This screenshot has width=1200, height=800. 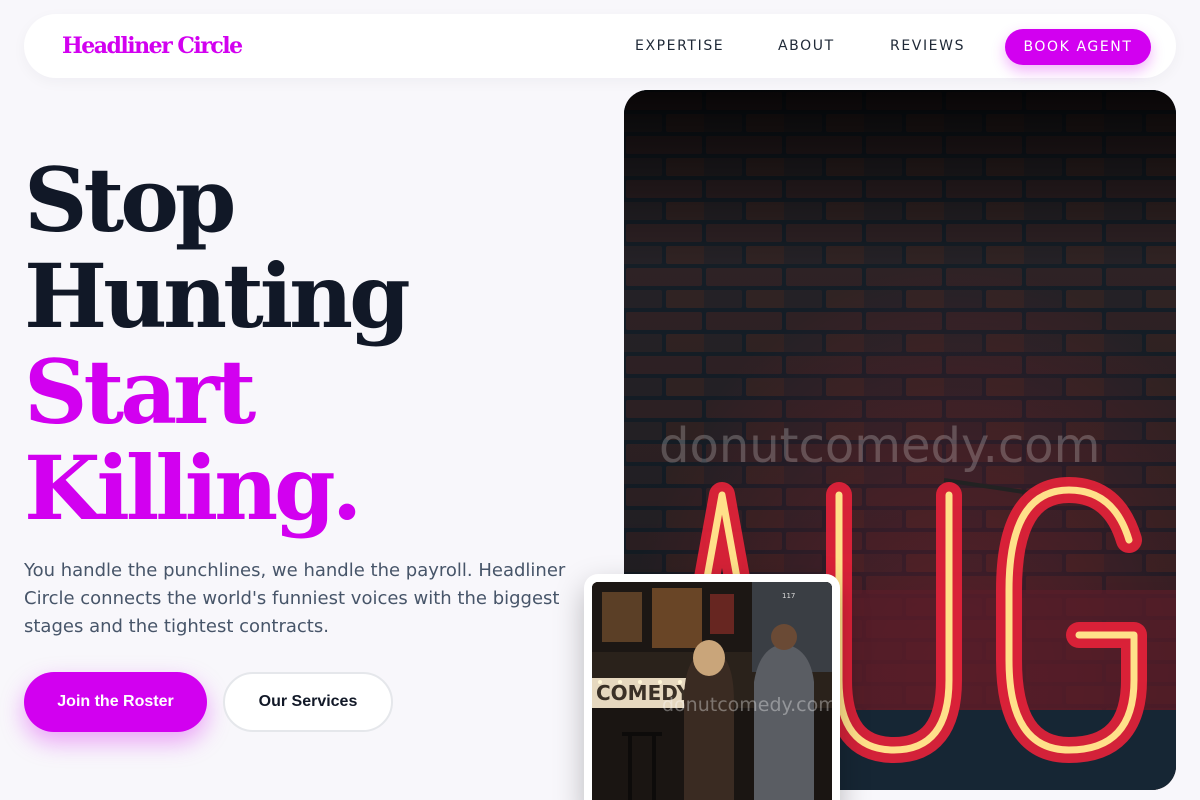 I want to click on comedy-club-photo-card: 117 COMEDY donutcomedy.com, so click(x=712, y=687).